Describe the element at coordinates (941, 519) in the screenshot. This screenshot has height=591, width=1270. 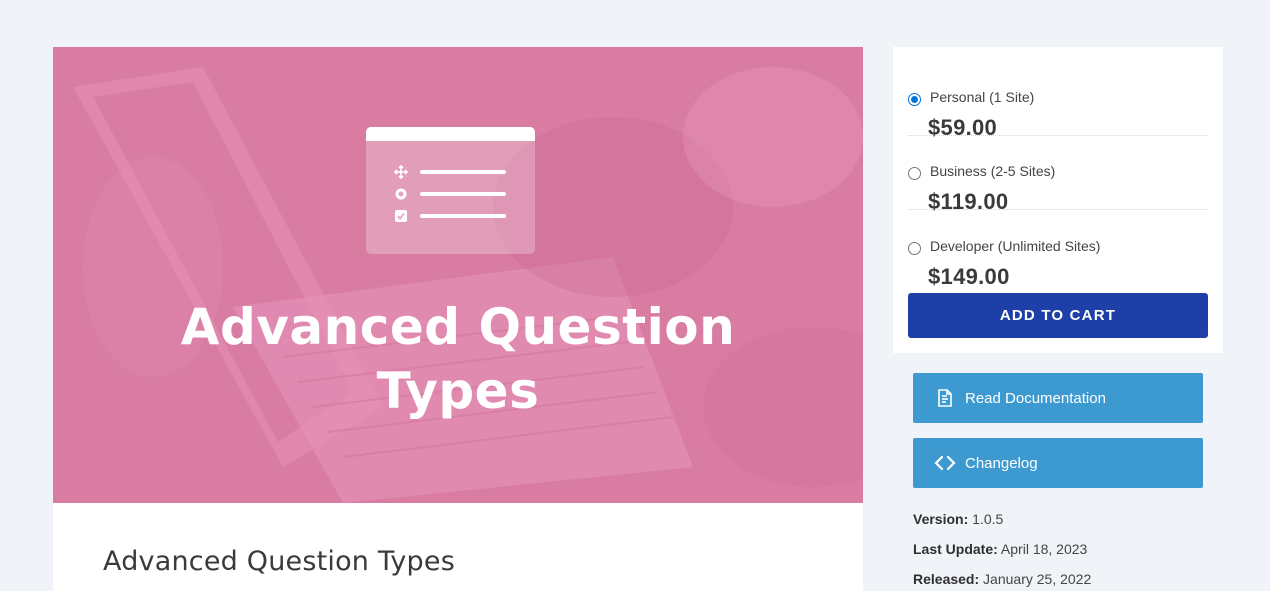
I see `meta-version-label: Version:` at that location.